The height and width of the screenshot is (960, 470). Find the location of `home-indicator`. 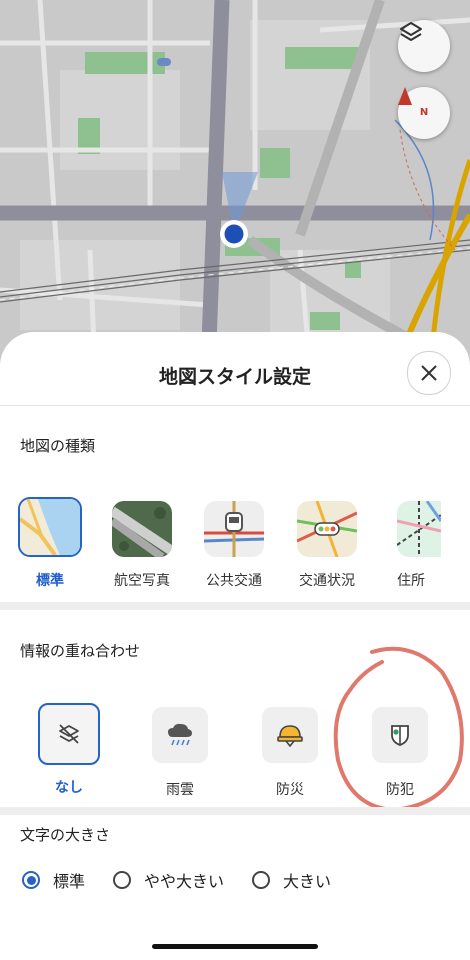

home-indicator is located at coordinates (235, 946).